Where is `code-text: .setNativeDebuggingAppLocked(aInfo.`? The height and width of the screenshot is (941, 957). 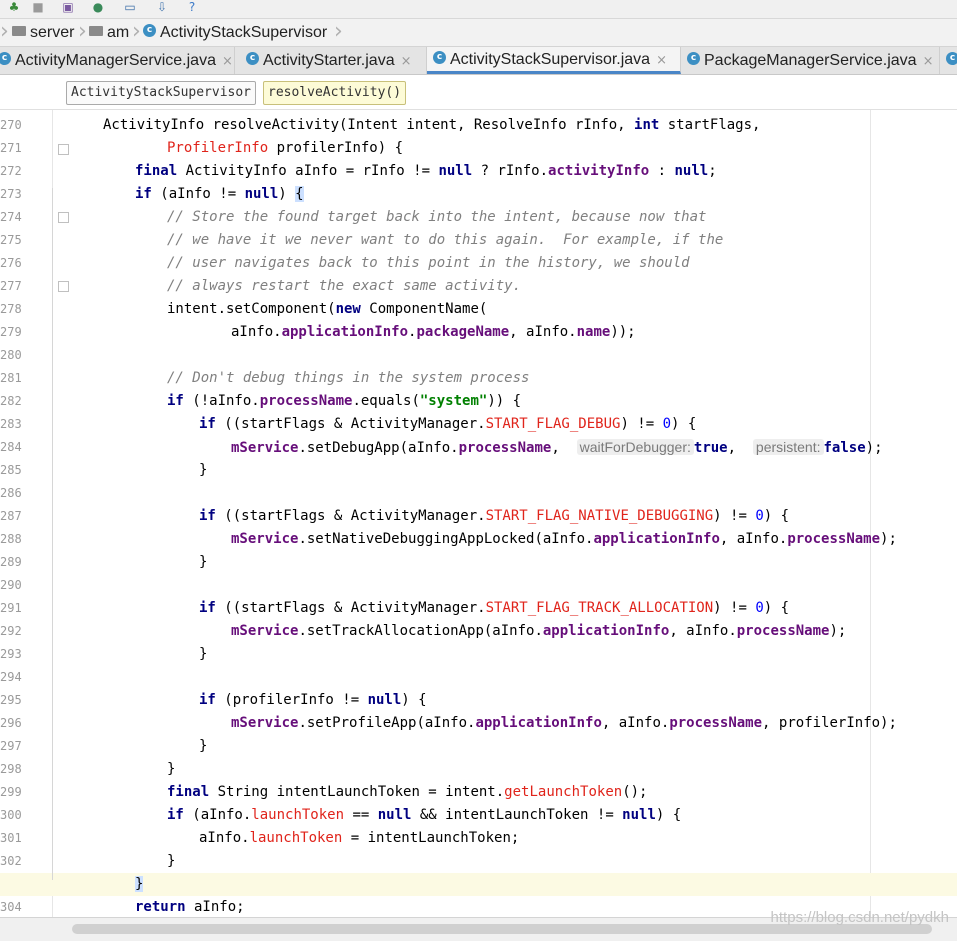
code-text: .setNativeDebuggingAppLocked(aInfo. is located at coordinates (446, 539).